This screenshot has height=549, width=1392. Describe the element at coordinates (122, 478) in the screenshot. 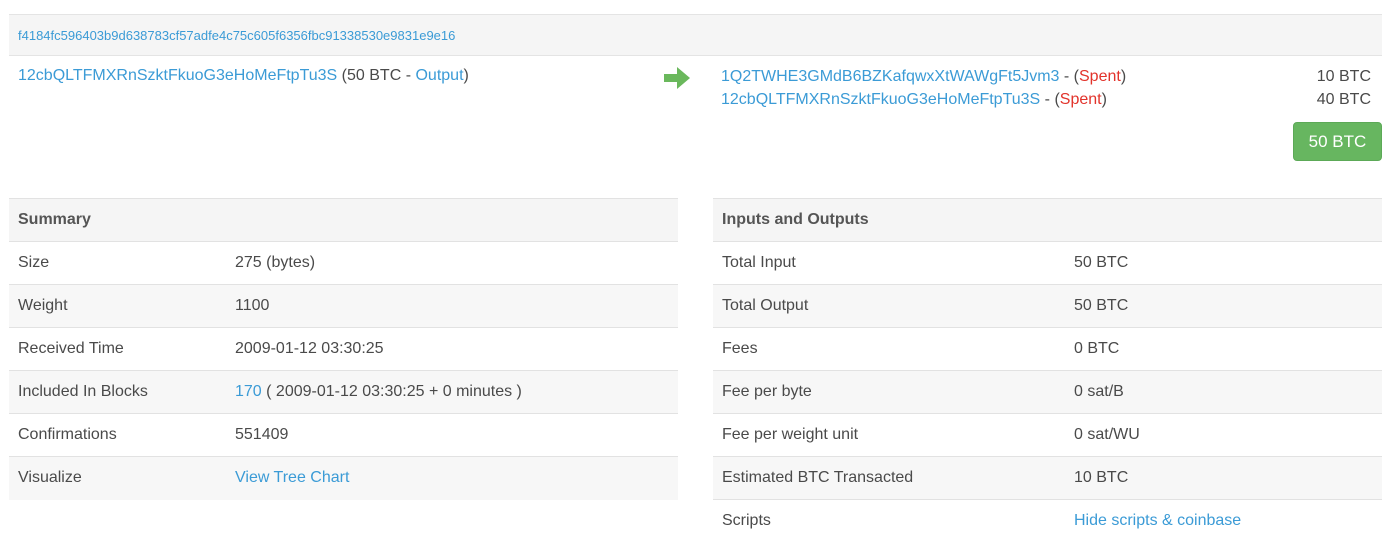

I see `row-label: Visualize` at that location.